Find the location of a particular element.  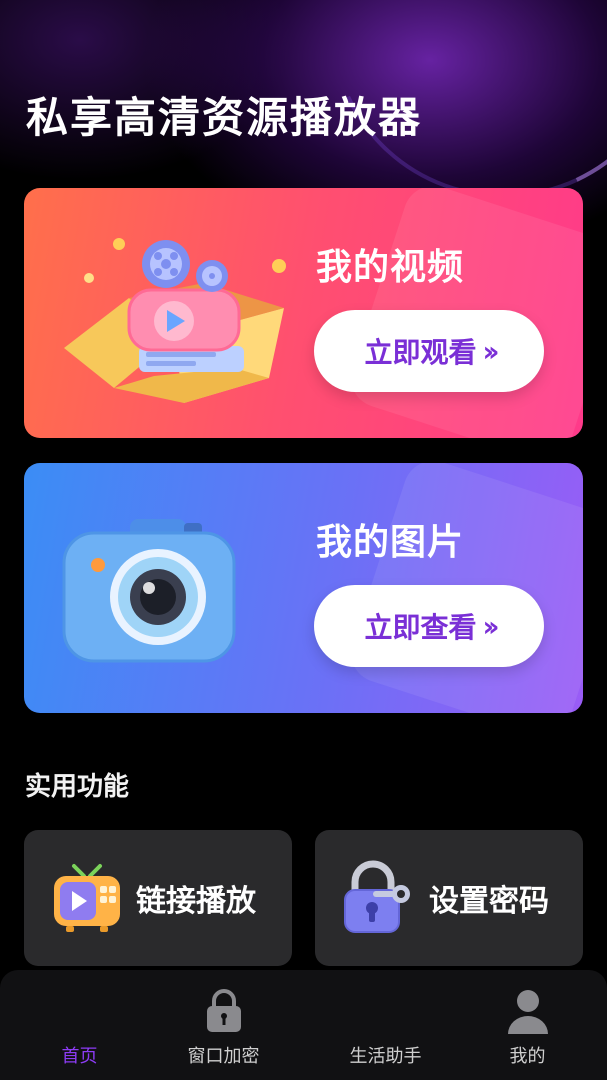

tv-play-icon is located at coordinates (87, 898).